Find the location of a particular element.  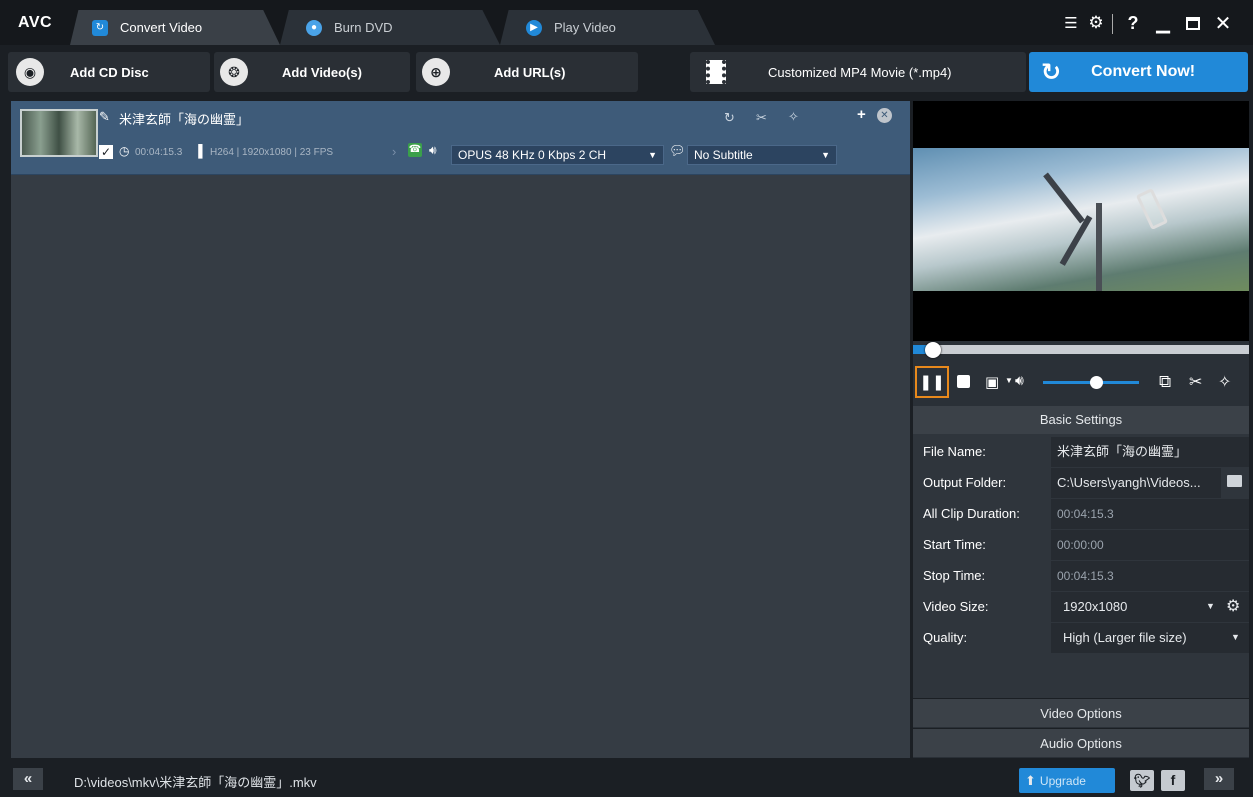

file-duration: 00:04:15.3 is located at coordinates (159, 152).